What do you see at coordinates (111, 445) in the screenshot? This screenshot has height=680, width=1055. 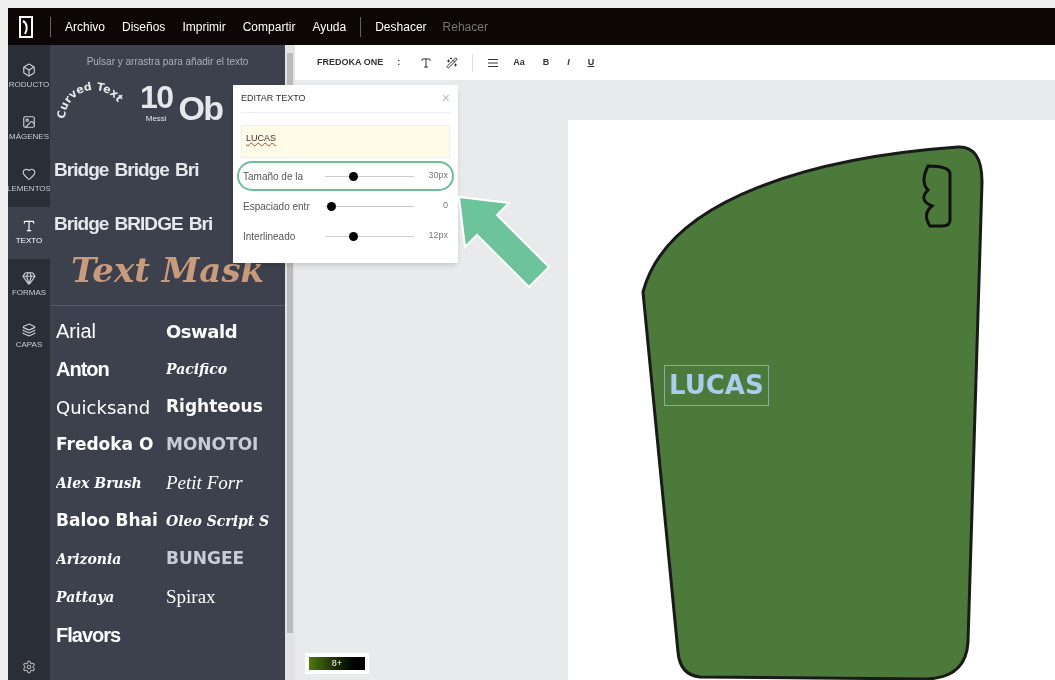 I see `font-option: Fredoka O` at bounding box center [111, 445].